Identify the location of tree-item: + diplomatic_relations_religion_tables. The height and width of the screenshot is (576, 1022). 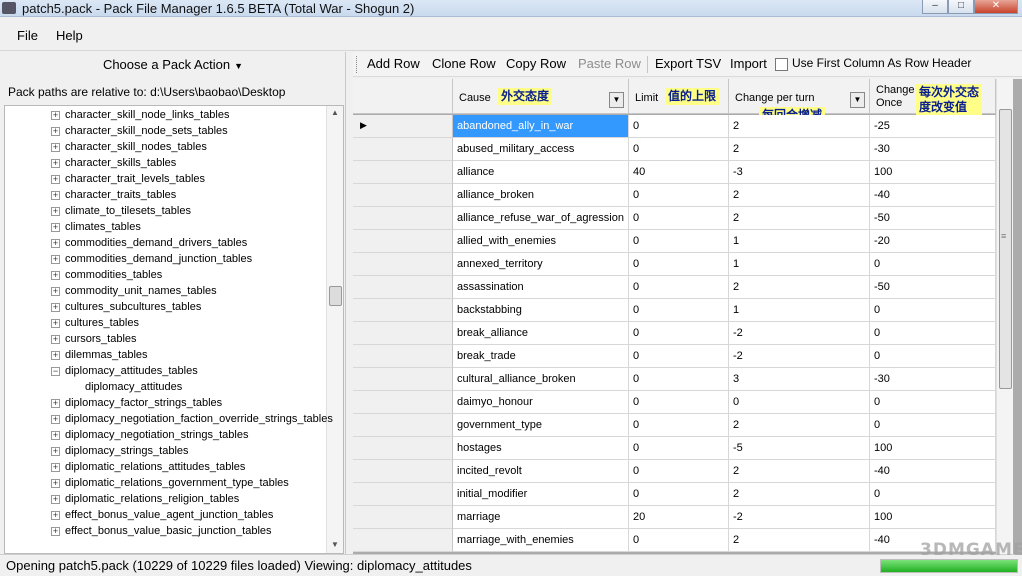
(145, 499).